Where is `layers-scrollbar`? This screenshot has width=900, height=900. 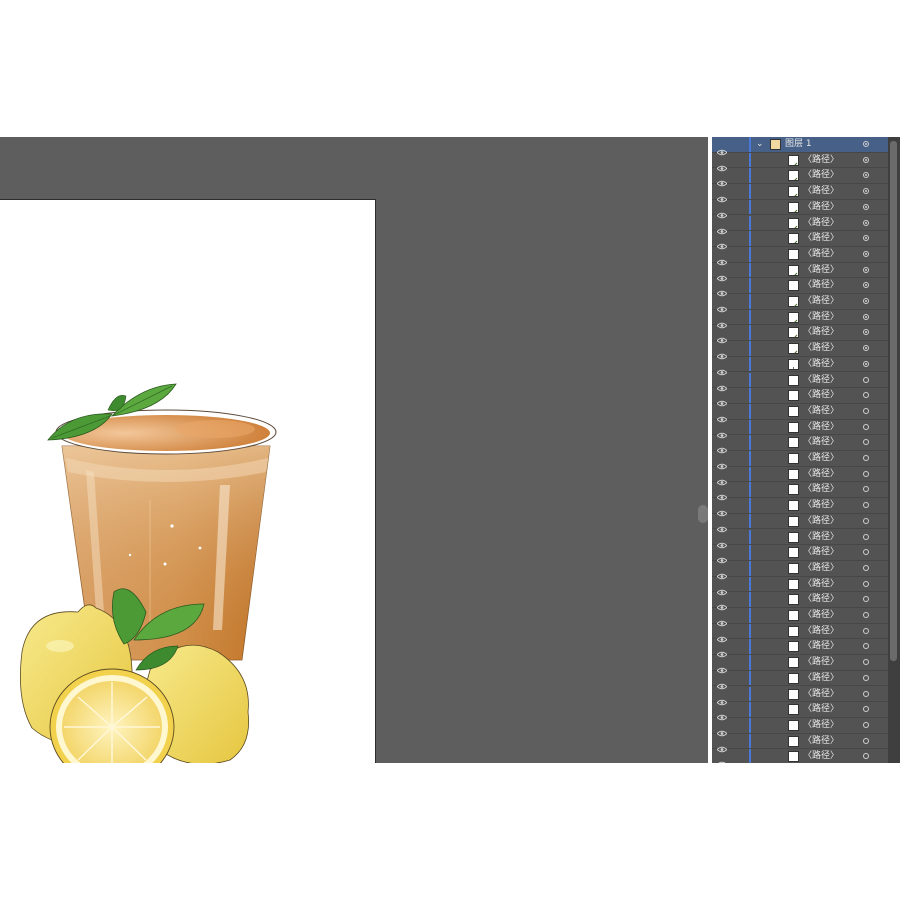 layers-scrollbar is located at coordinates (894, 450).